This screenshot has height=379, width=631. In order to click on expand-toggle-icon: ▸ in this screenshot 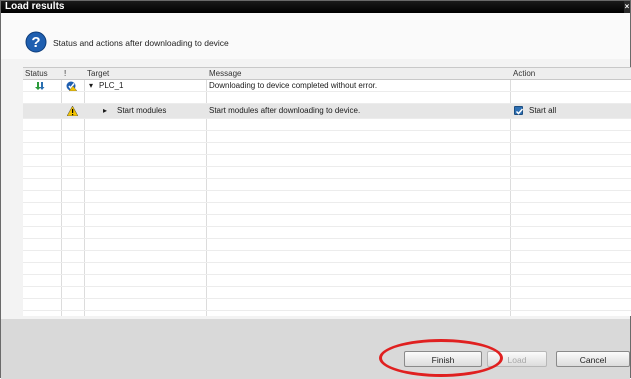, I will do `click(105, 110)`.